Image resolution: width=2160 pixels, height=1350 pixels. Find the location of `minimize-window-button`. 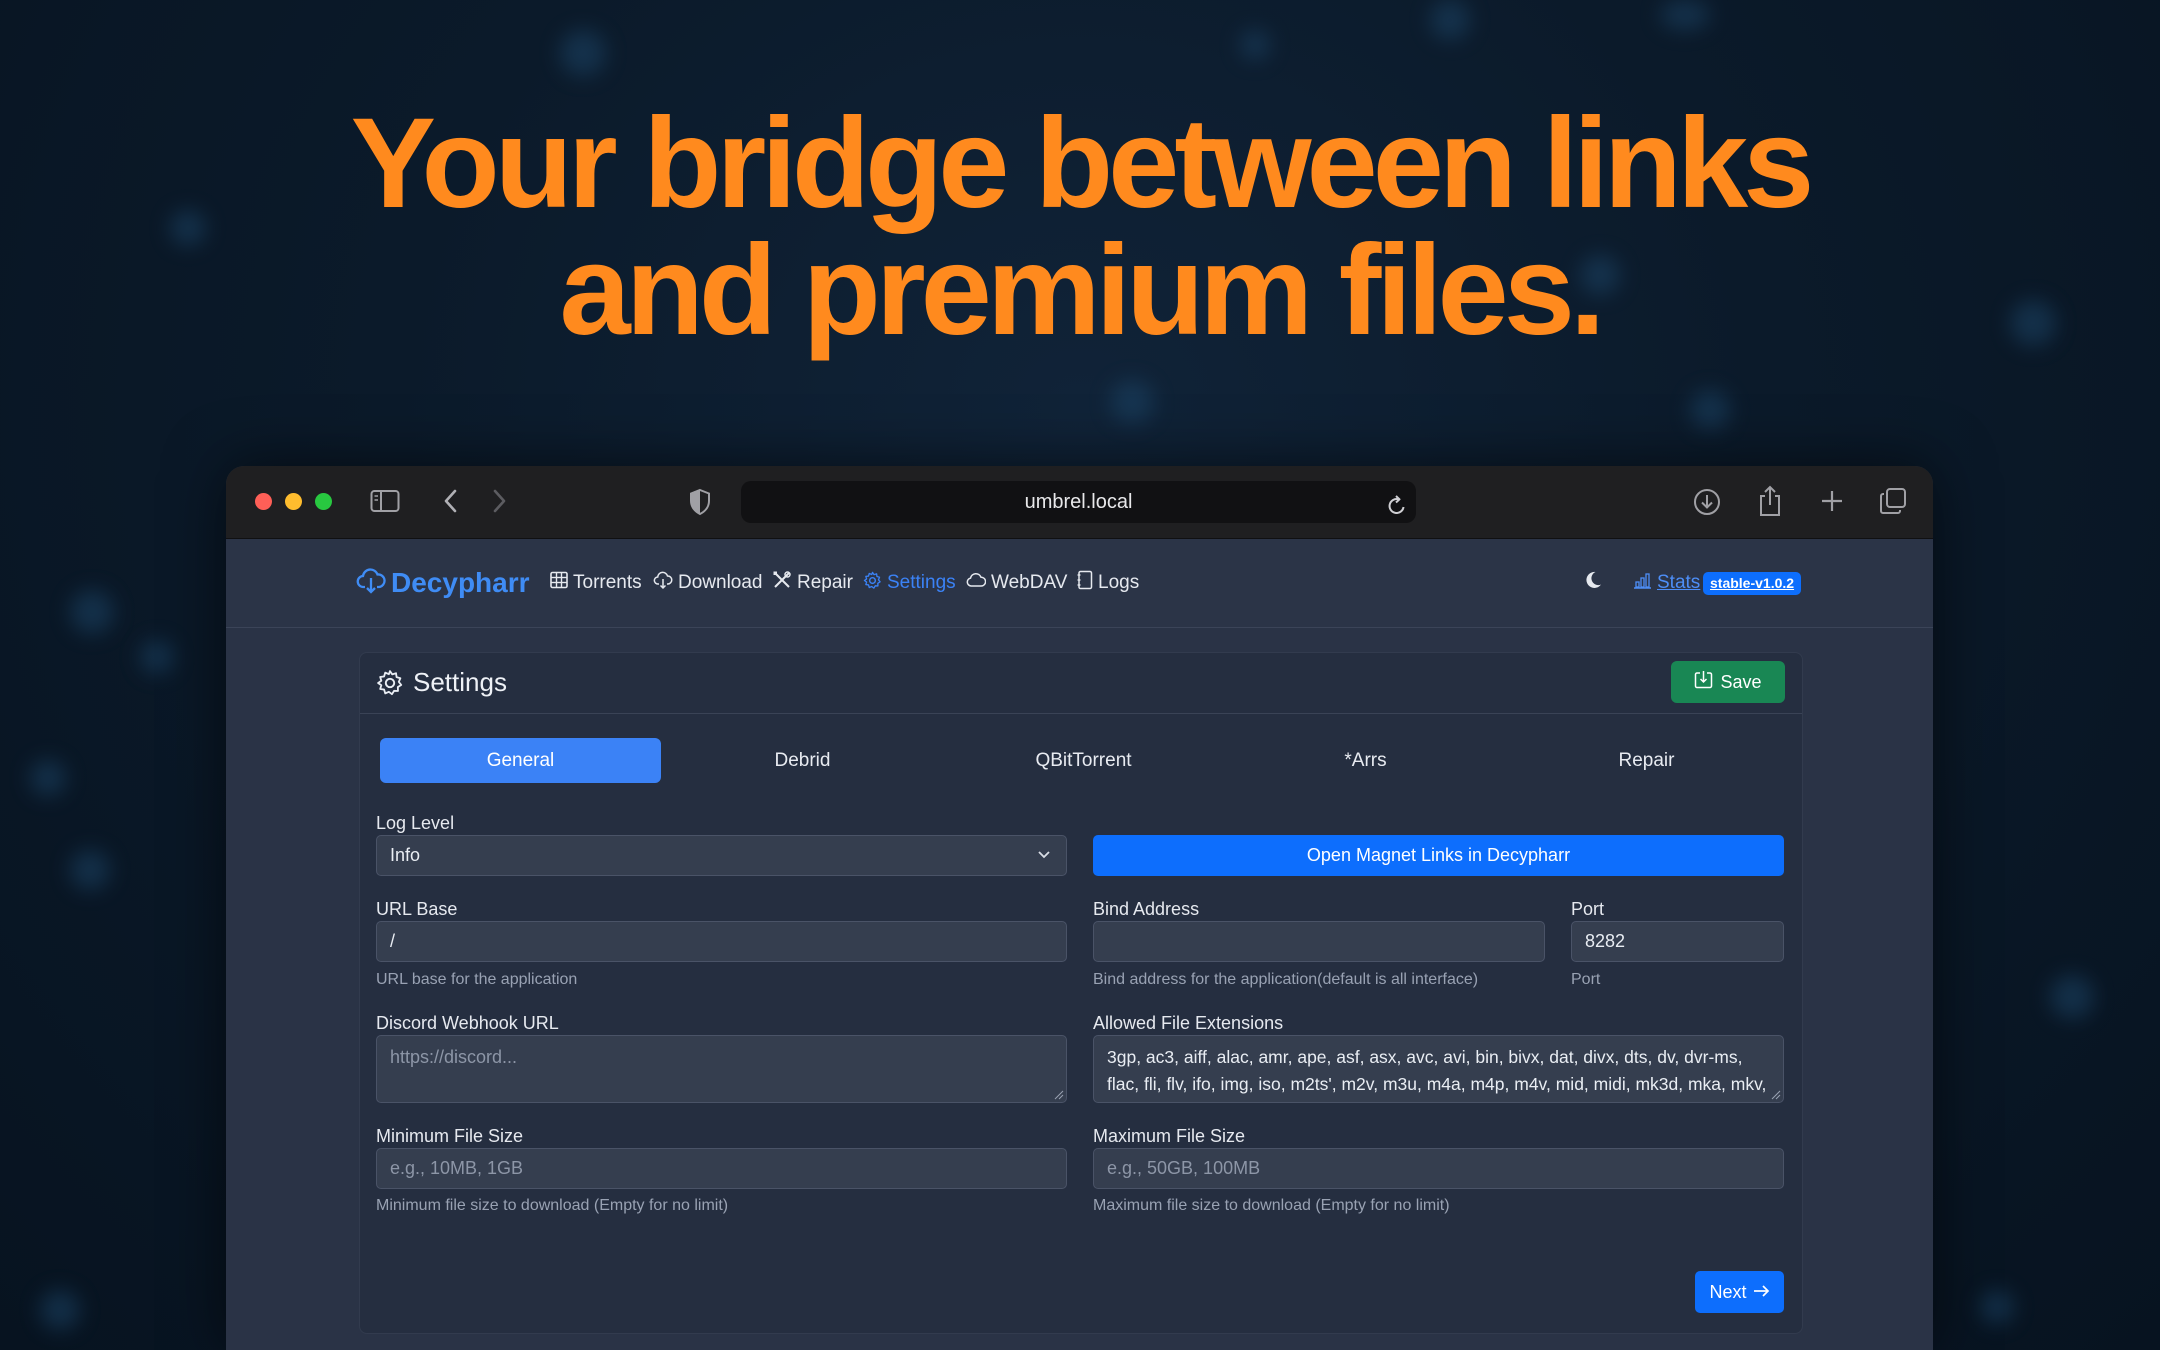

minimize-window-button is located at coordinates (293, 501).